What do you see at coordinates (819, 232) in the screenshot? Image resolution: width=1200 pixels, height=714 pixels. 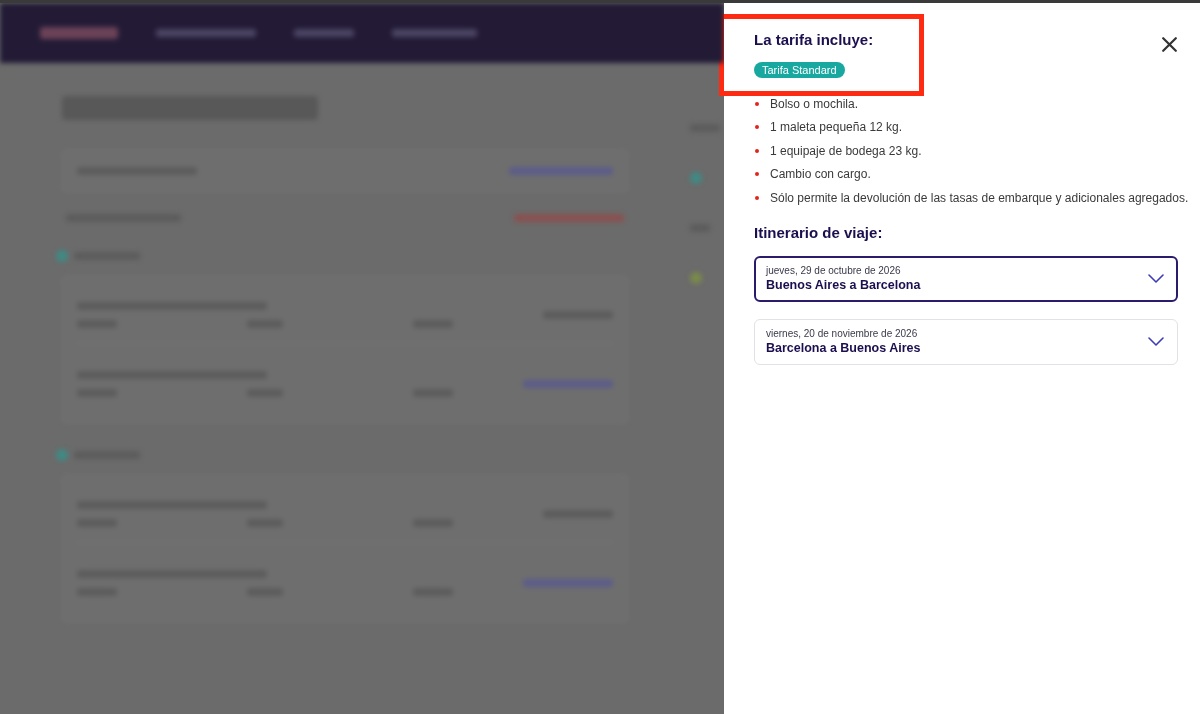 I see `itinerary-title: Itinerario de viaje:` at bounding box center [819, 232].